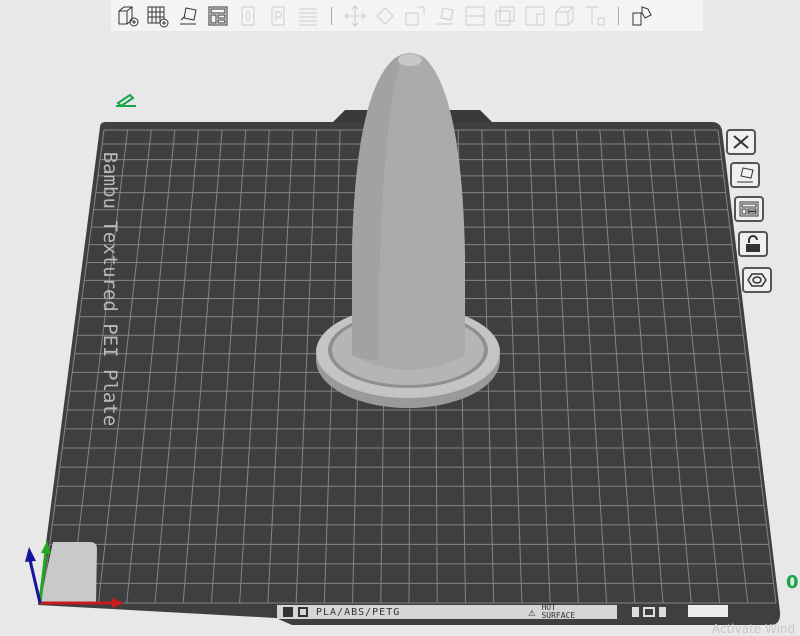 This screenshot has height=636, width=800. Describe the element at coordinates (708, 611) in the screenshot. I see `plate-tab-white` at that location.